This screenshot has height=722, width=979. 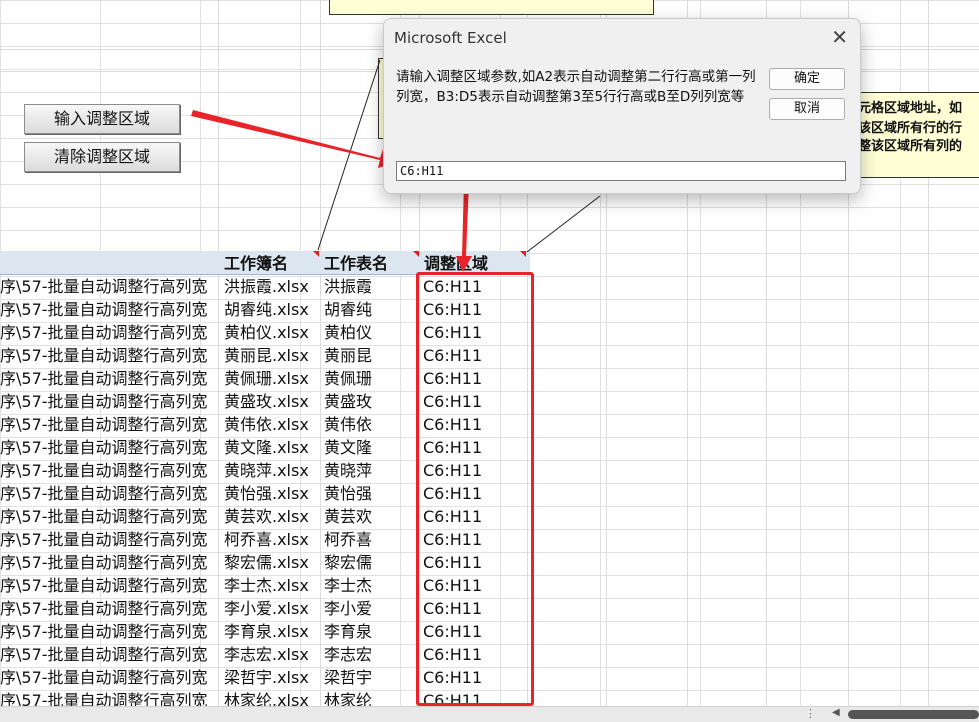 I want to click on horizontal-scrollbar: ⋮ ◀, so click(x=489, y=714).